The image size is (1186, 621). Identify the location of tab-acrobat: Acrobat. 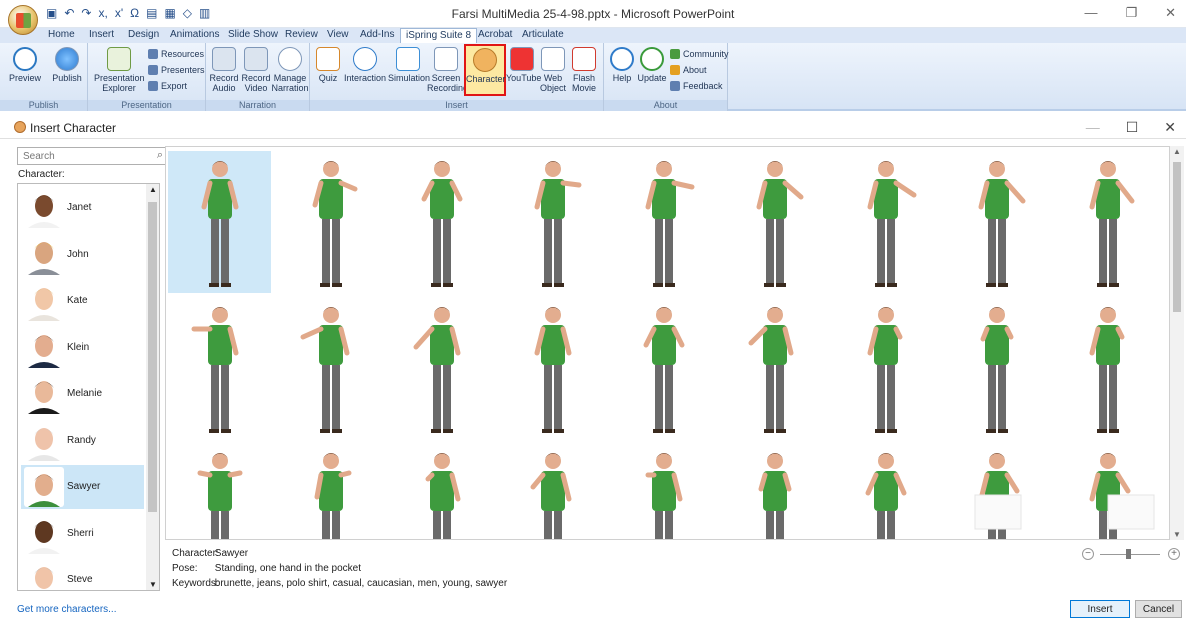
(495, 34).